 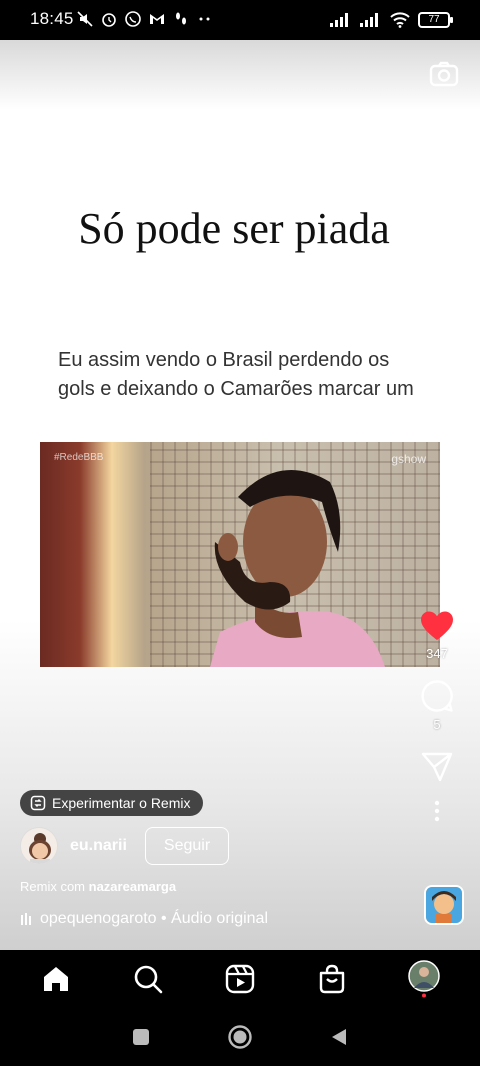 I want to click on back-icon, so click(x=339, y=1037).